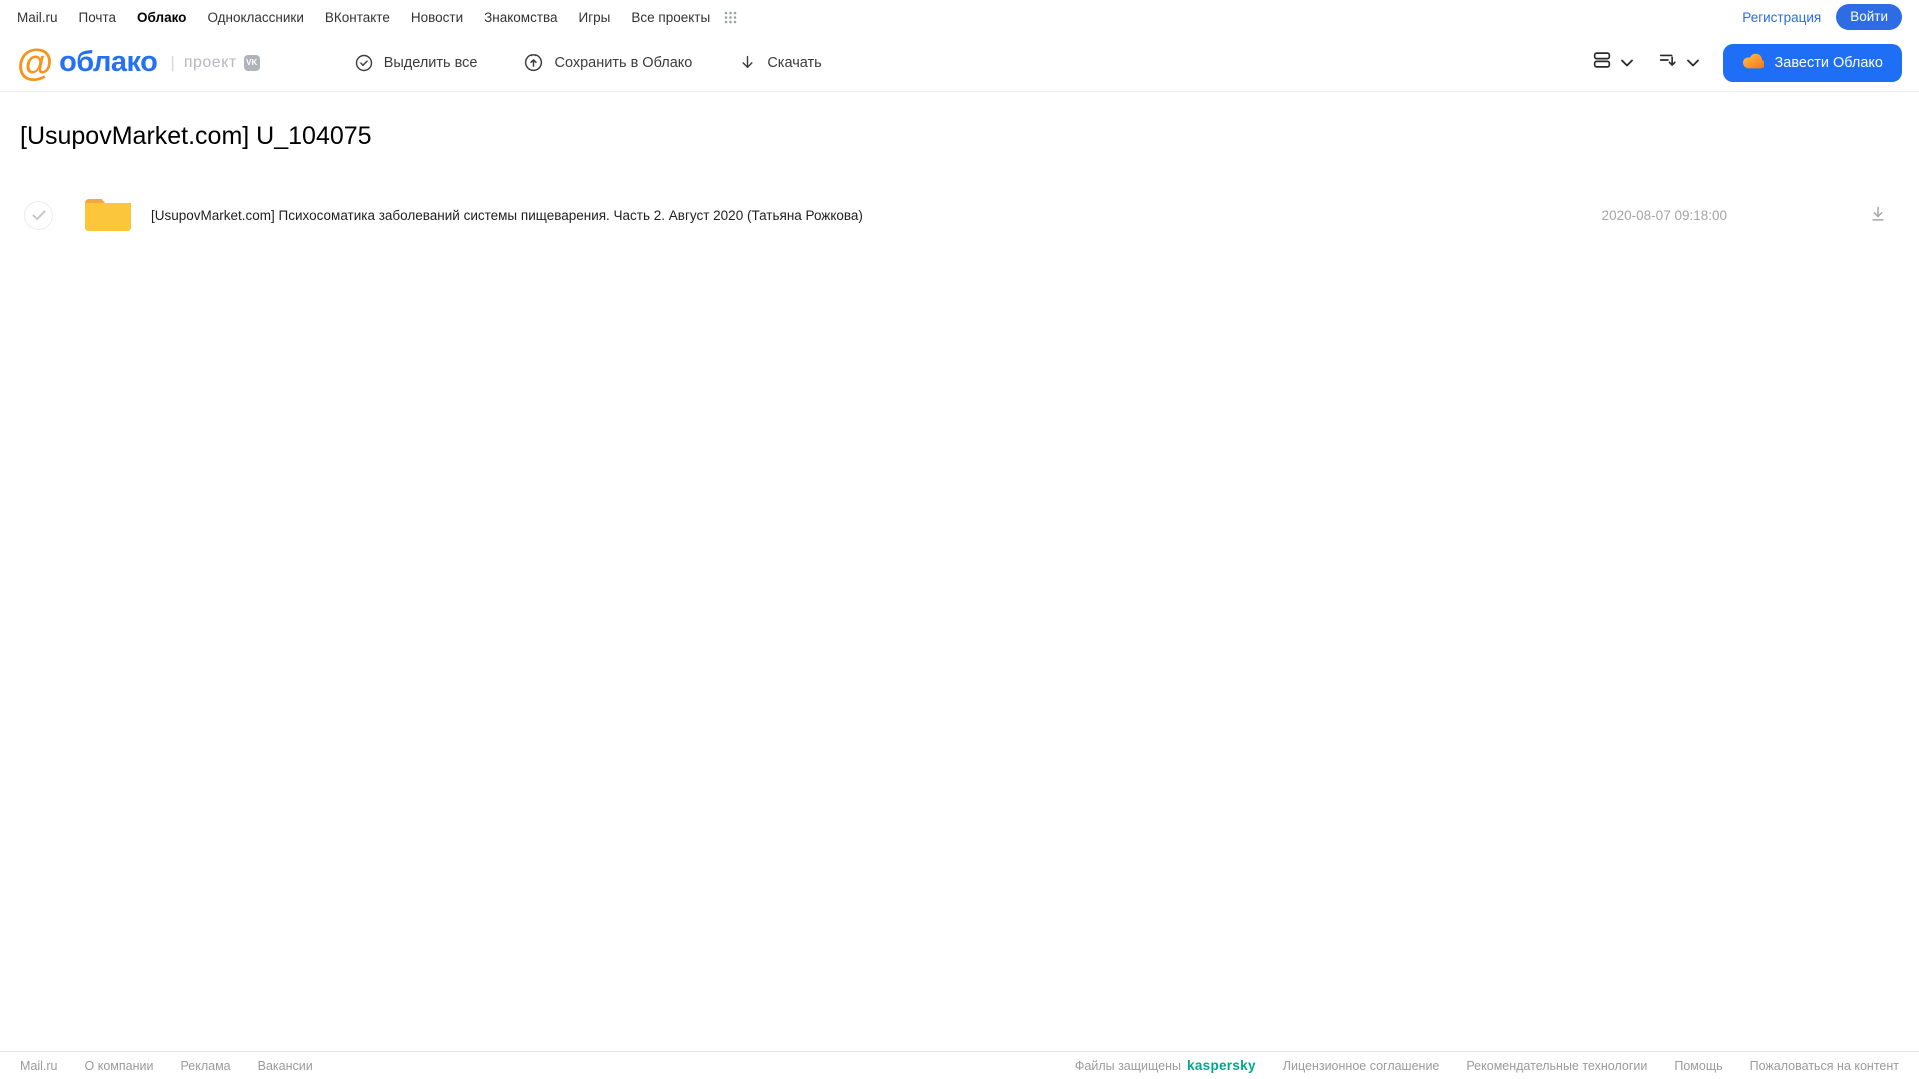 This screenshot has height=1079, width=1919. I want to click on get-cloud-label: Завести Облако, so click(1828, 62).